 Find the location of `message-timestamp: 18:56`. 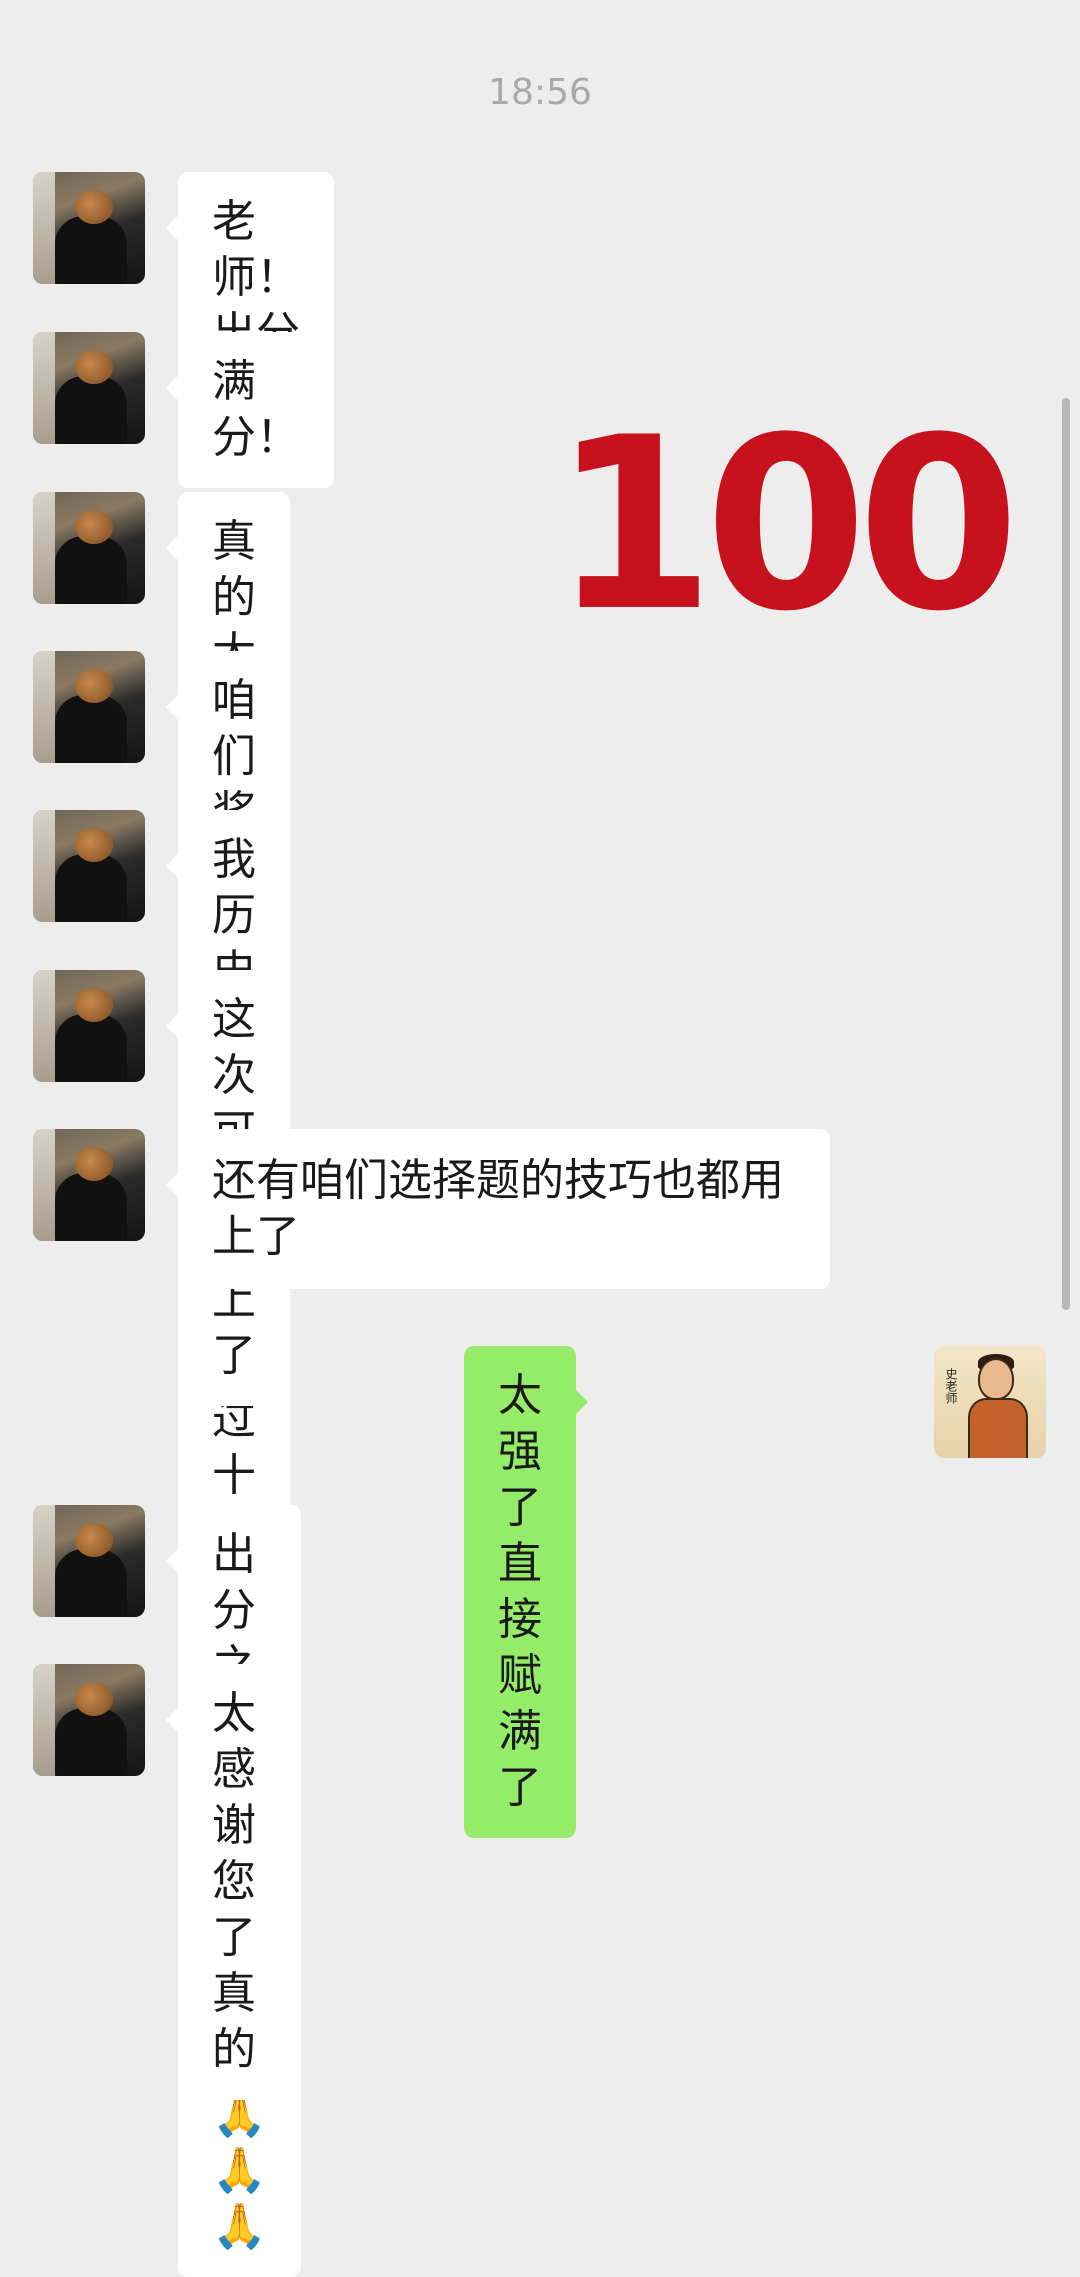

message-timestamp: 18:56 is located at coordinates (540, 92).